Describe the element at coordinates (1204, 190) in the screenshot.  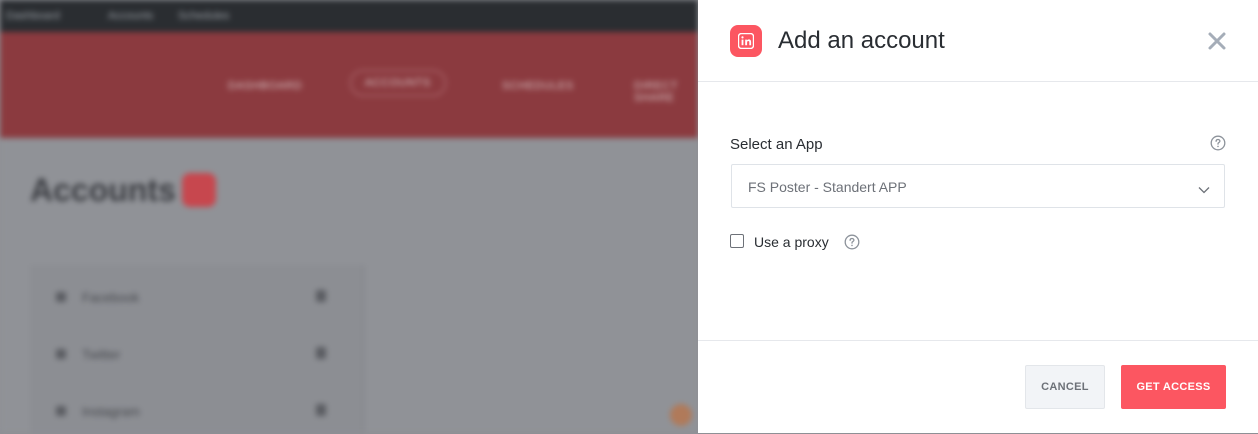
I see `chevron-down-icon` at that location.